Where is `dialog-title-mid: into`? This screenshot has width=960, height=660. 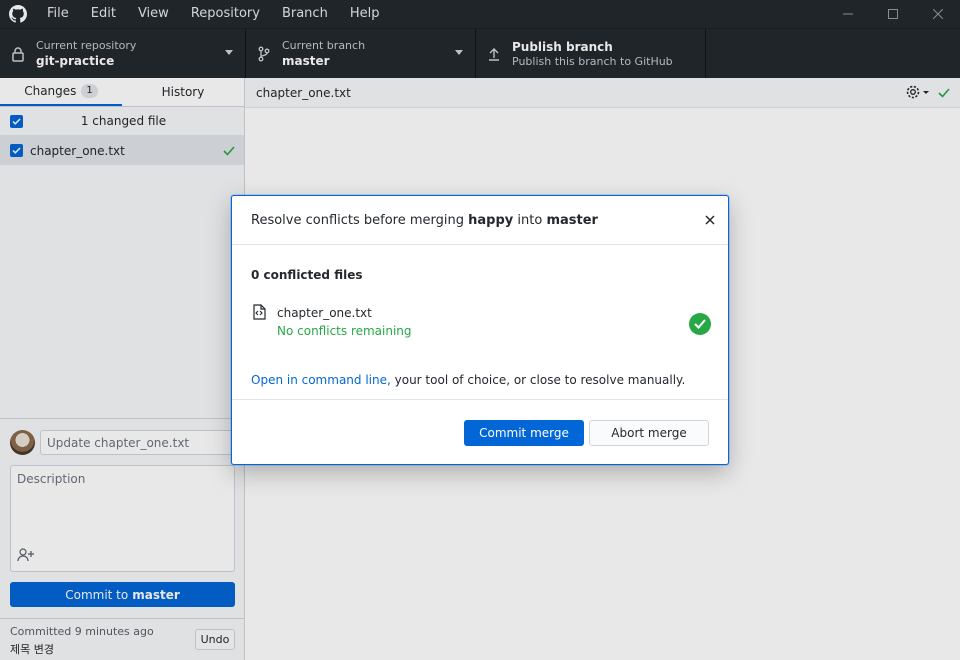 dialog-title-mid: into is located at coordinates (530, 220).